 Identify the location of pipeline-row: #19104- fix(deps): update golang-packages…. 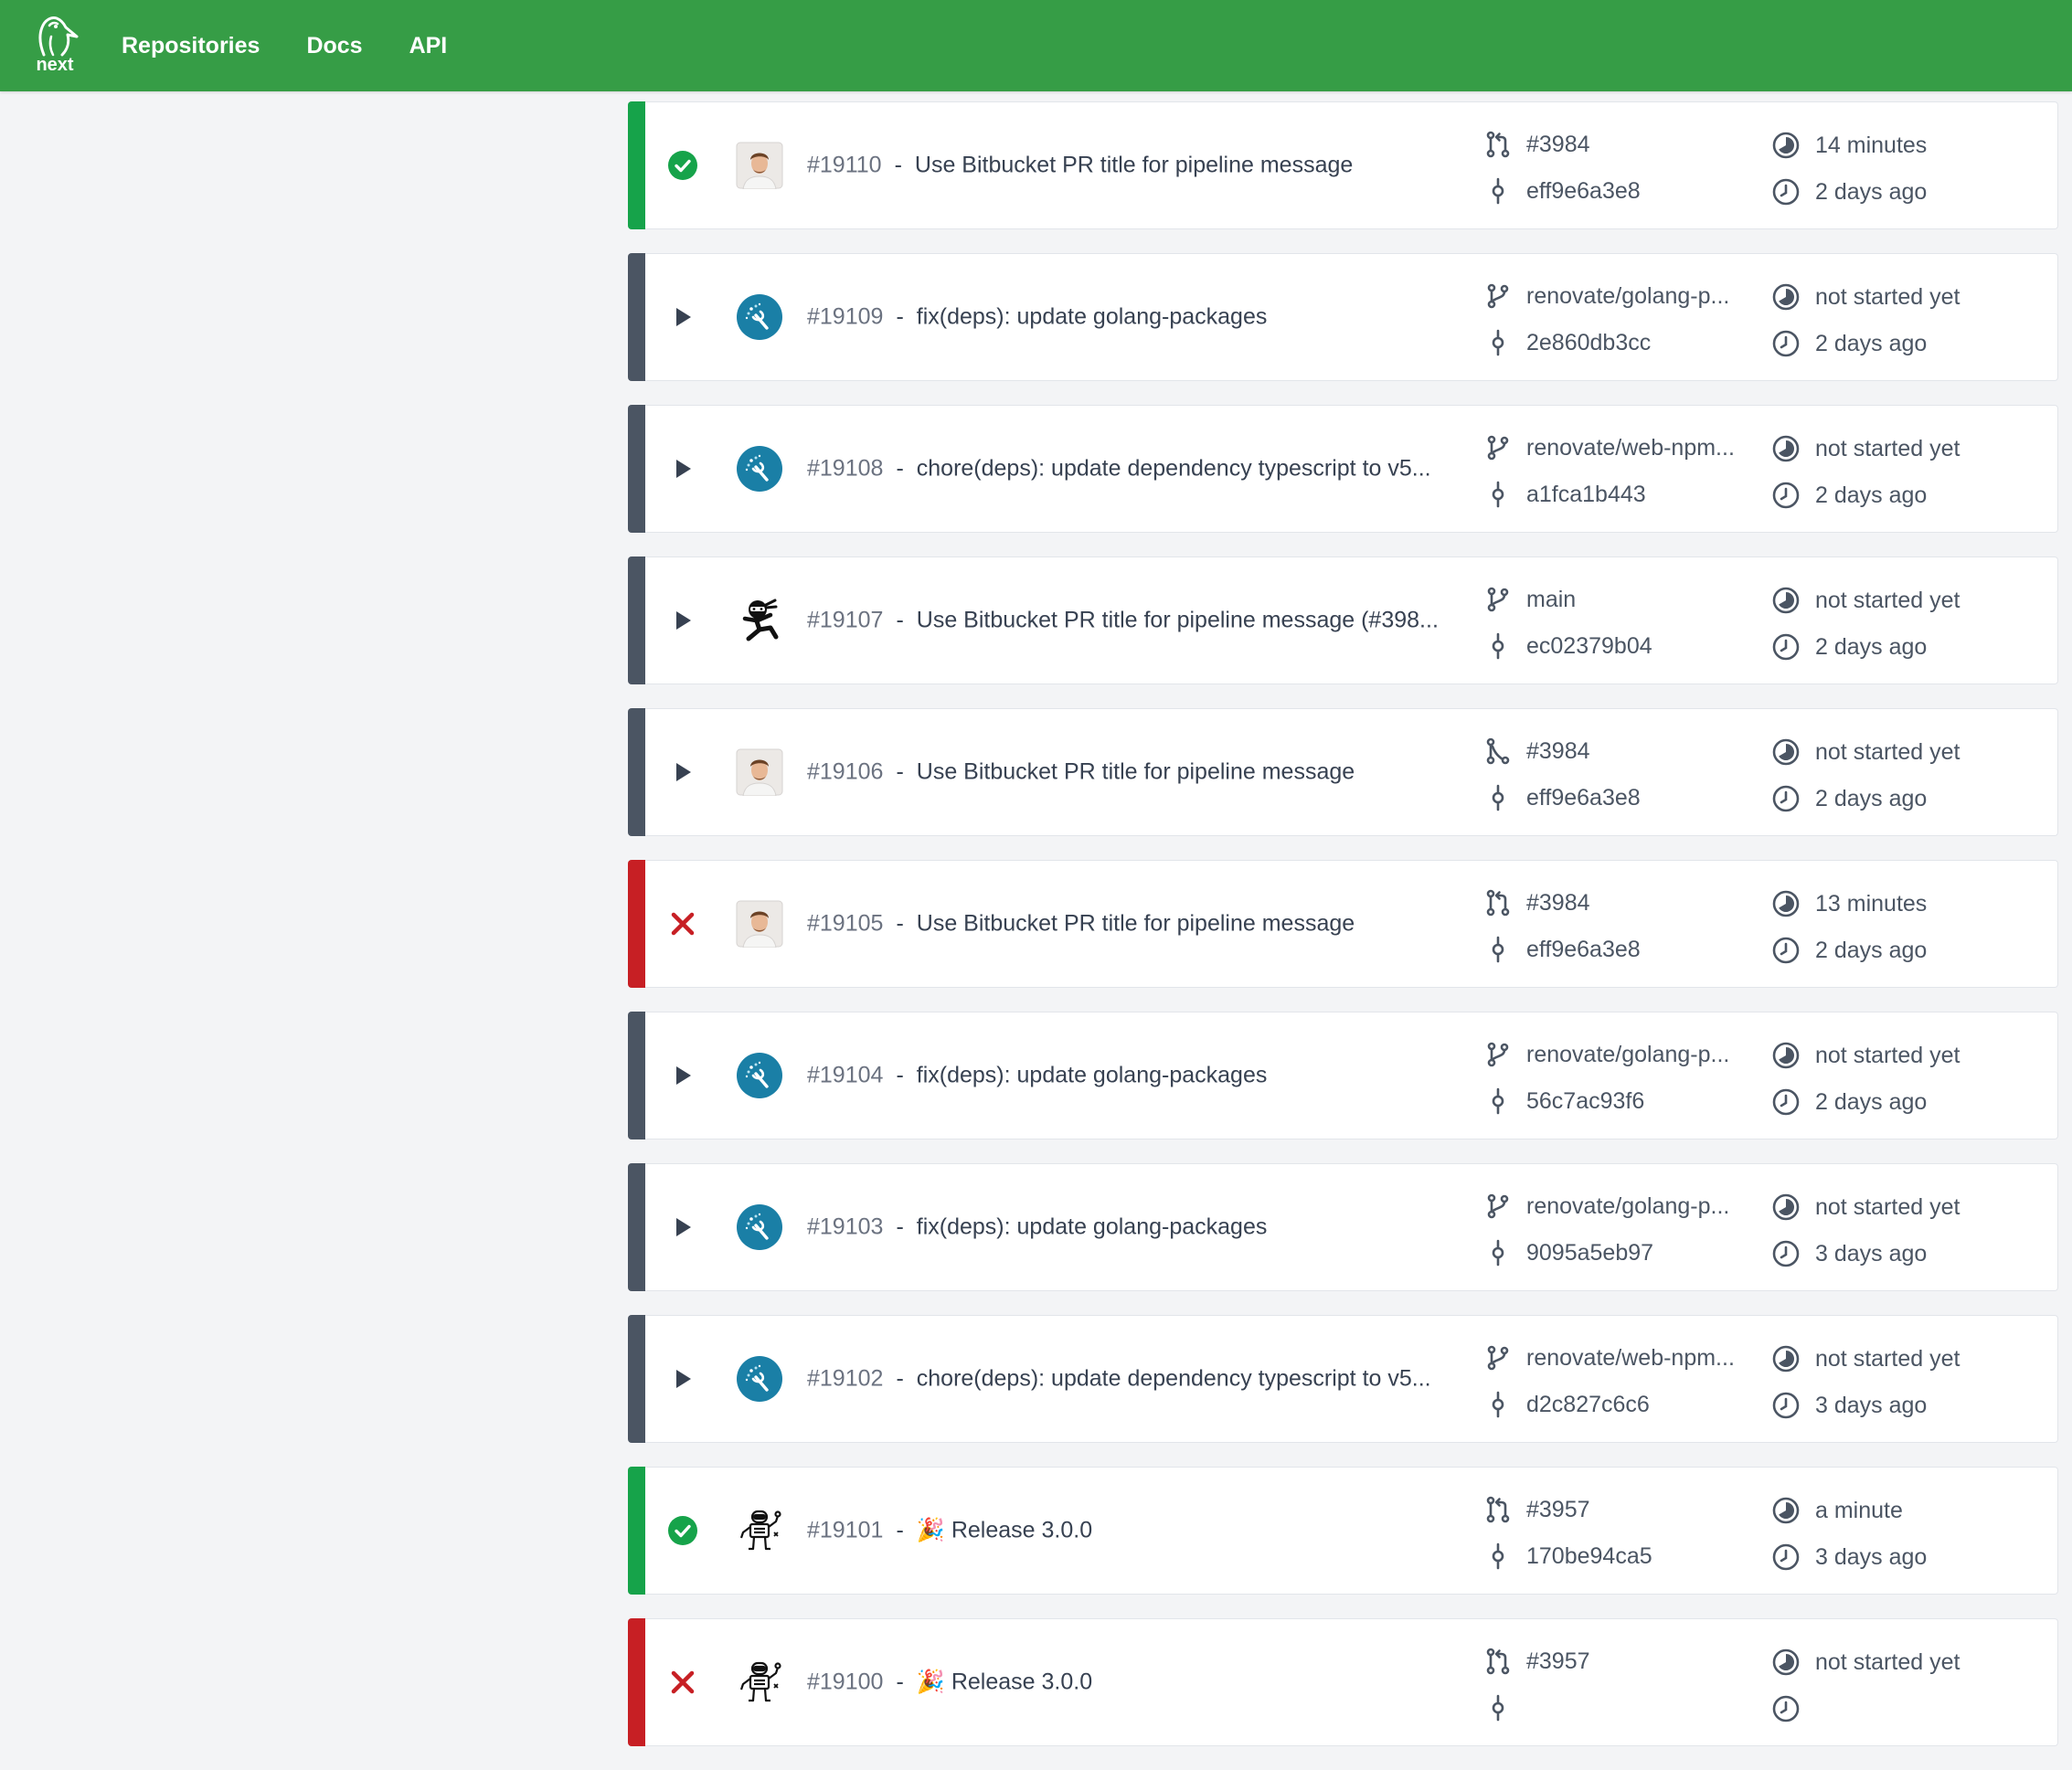
(1343, 1075).